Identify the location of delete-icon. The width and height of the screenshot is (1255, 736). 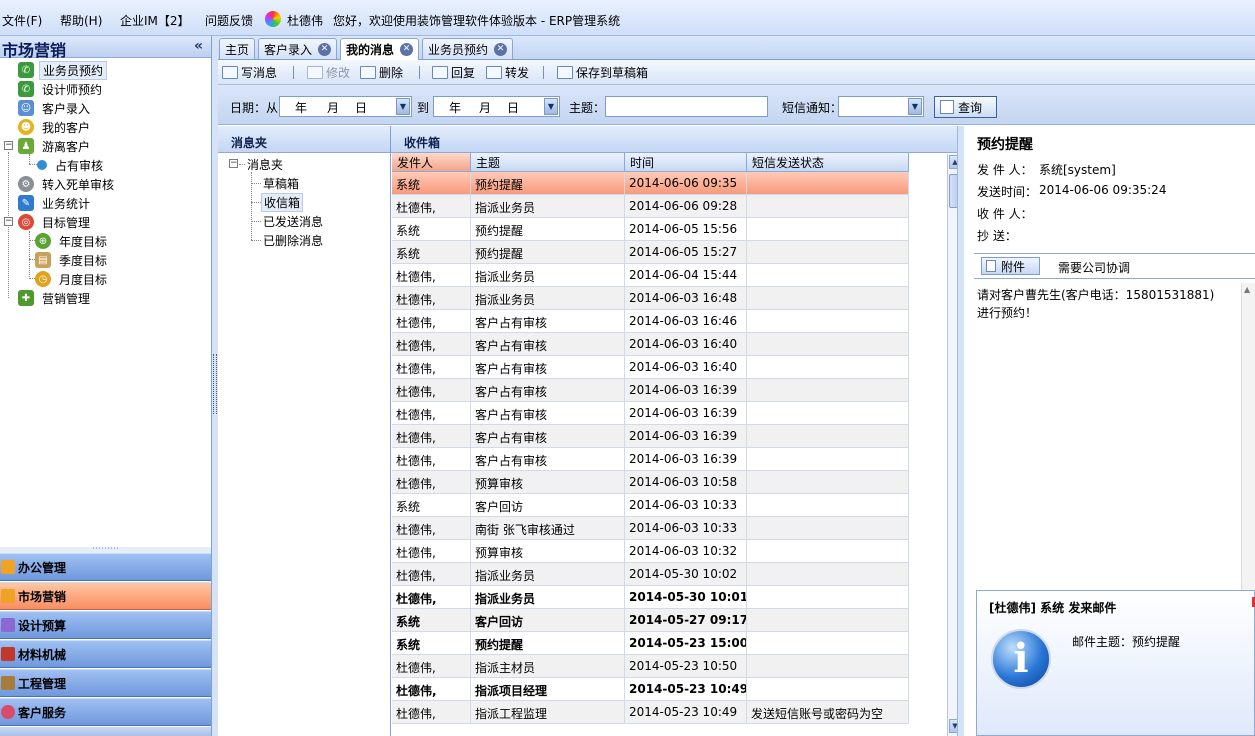
(368, 72).